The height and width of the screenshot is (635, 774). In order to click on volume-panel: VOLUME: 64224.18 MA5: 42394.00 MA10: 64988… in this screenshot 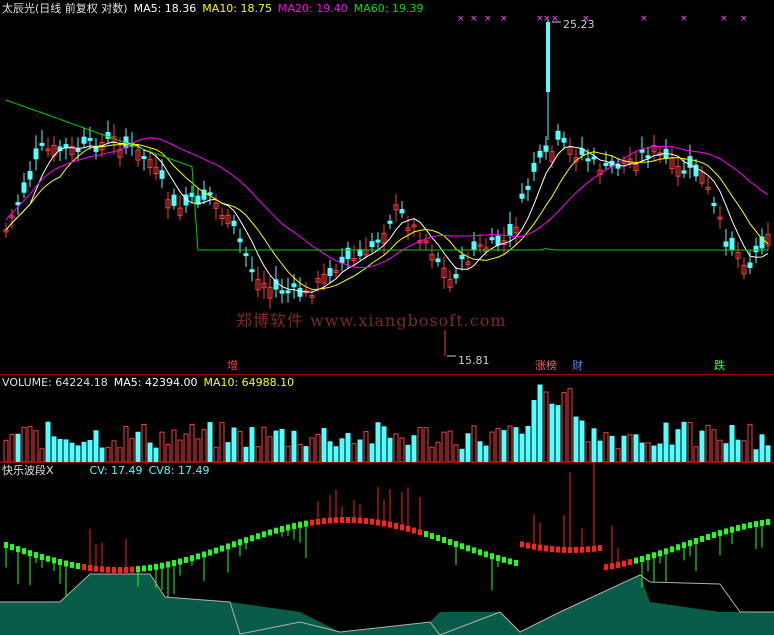, I will do `click(387, 418)`.